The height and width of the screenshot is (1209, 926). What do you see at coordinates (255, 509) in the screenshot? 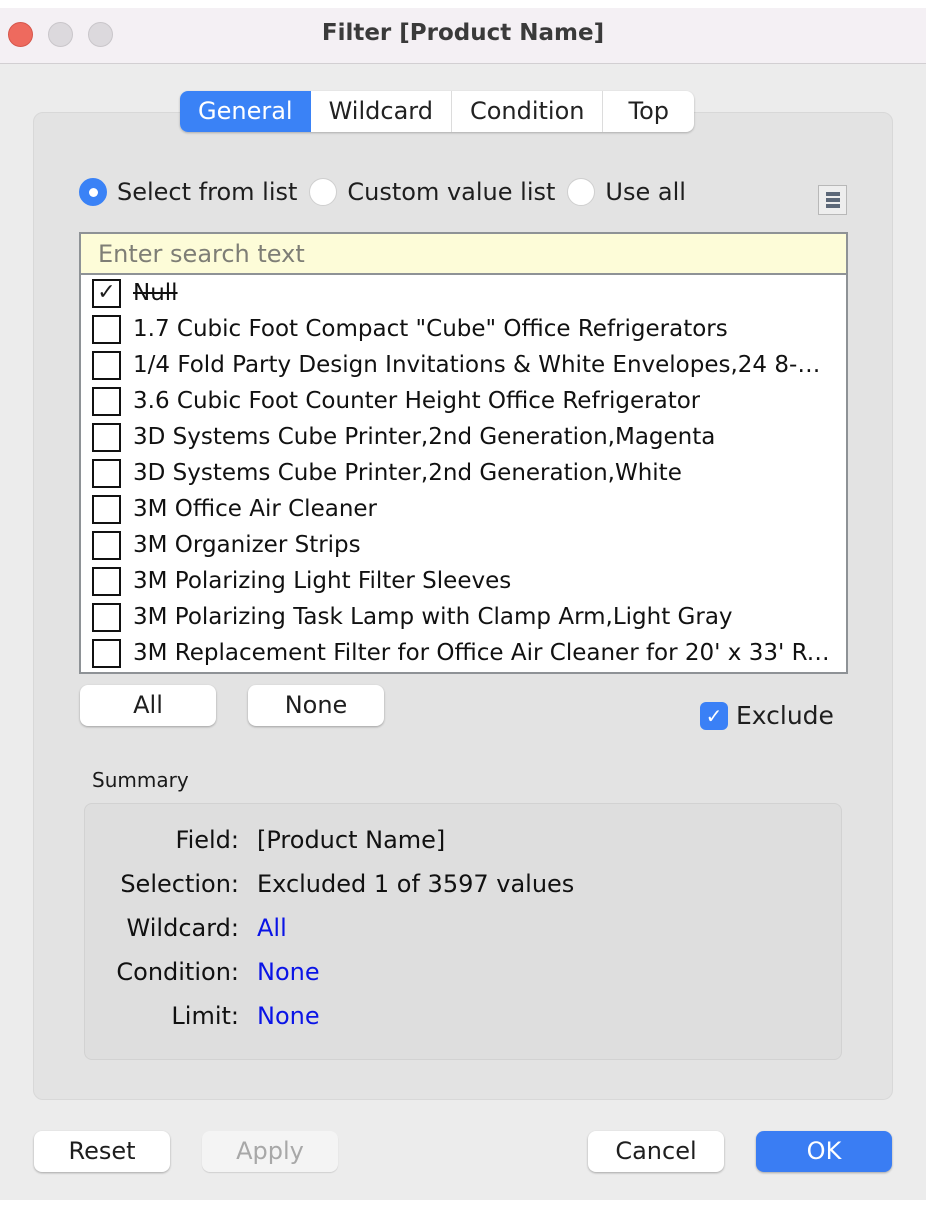
I see `item-label: 3M Office Air Cleaner` at bounding box center [255, 509].